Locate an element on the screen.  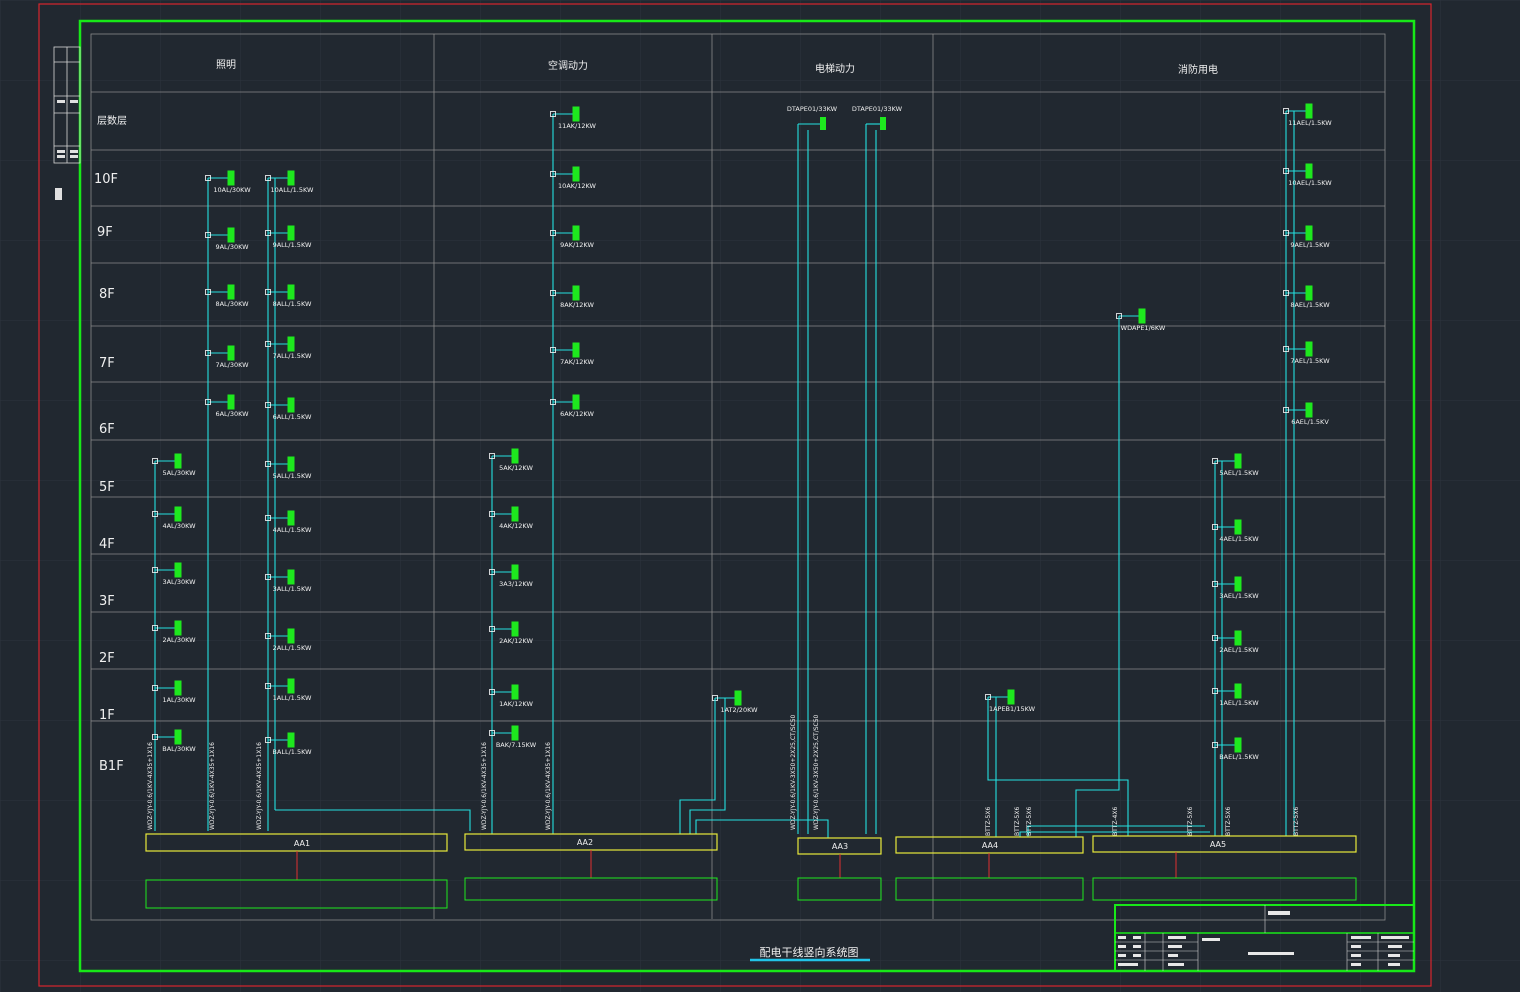
elevator-panel-label-1: DTAPE01/33KW is located at coordinates (877, 109).